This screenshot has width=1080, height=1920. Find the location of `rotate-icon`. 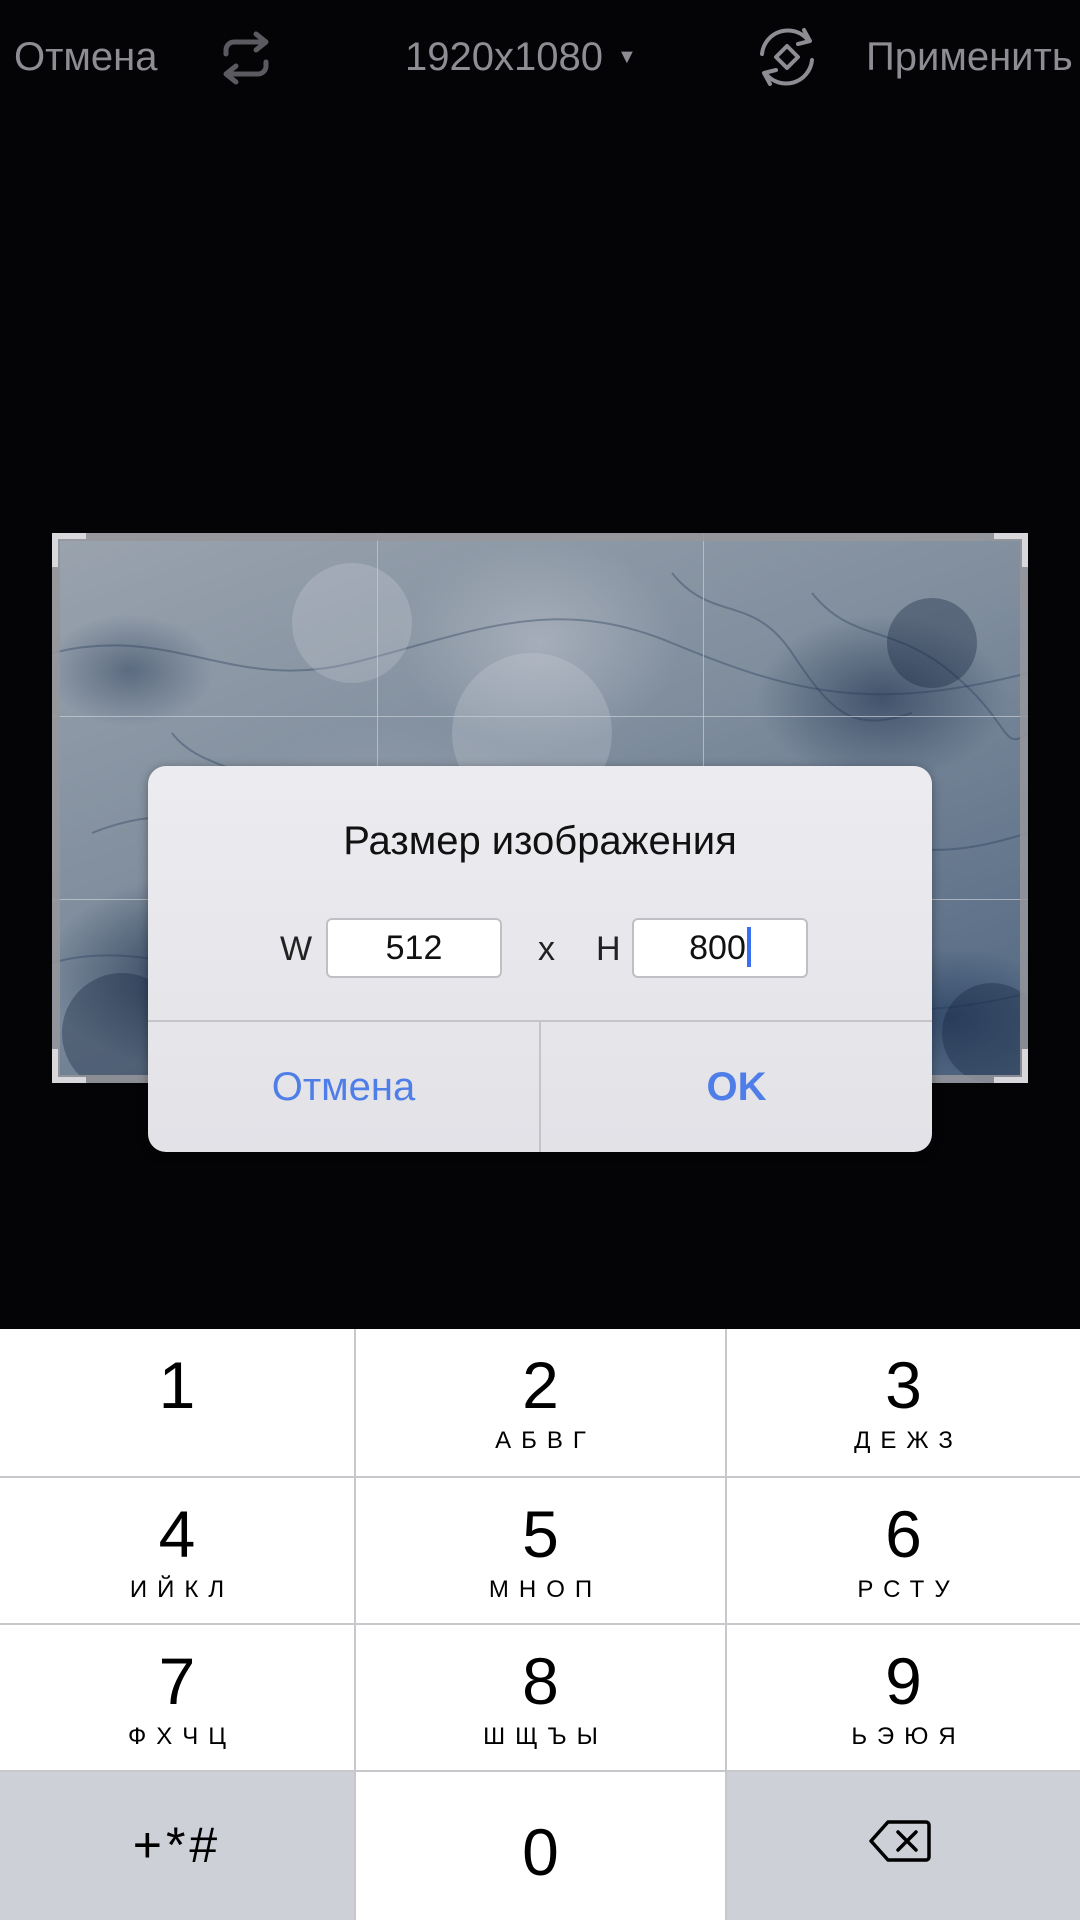

rotate-icon is located at coordinates (787, 57).